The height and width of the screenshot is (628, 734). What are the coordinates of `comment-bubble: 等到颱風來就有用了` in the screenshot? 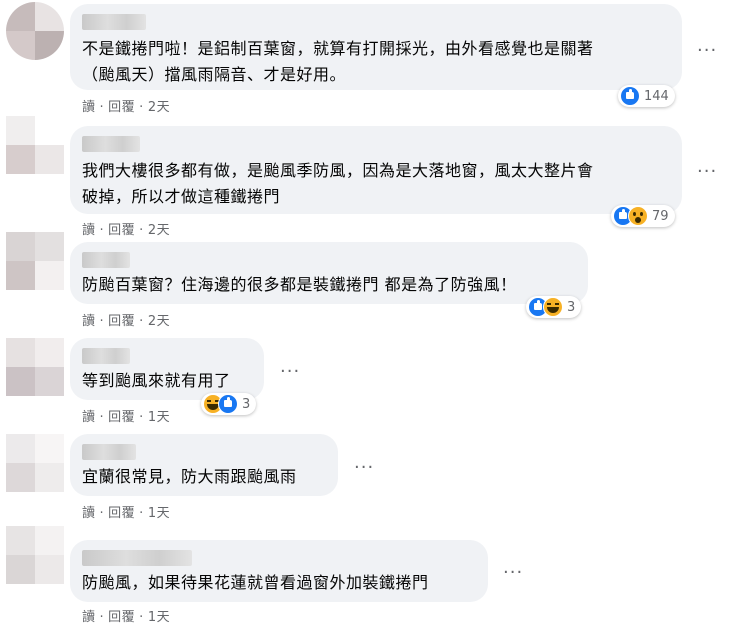 It's located at (167, 369).